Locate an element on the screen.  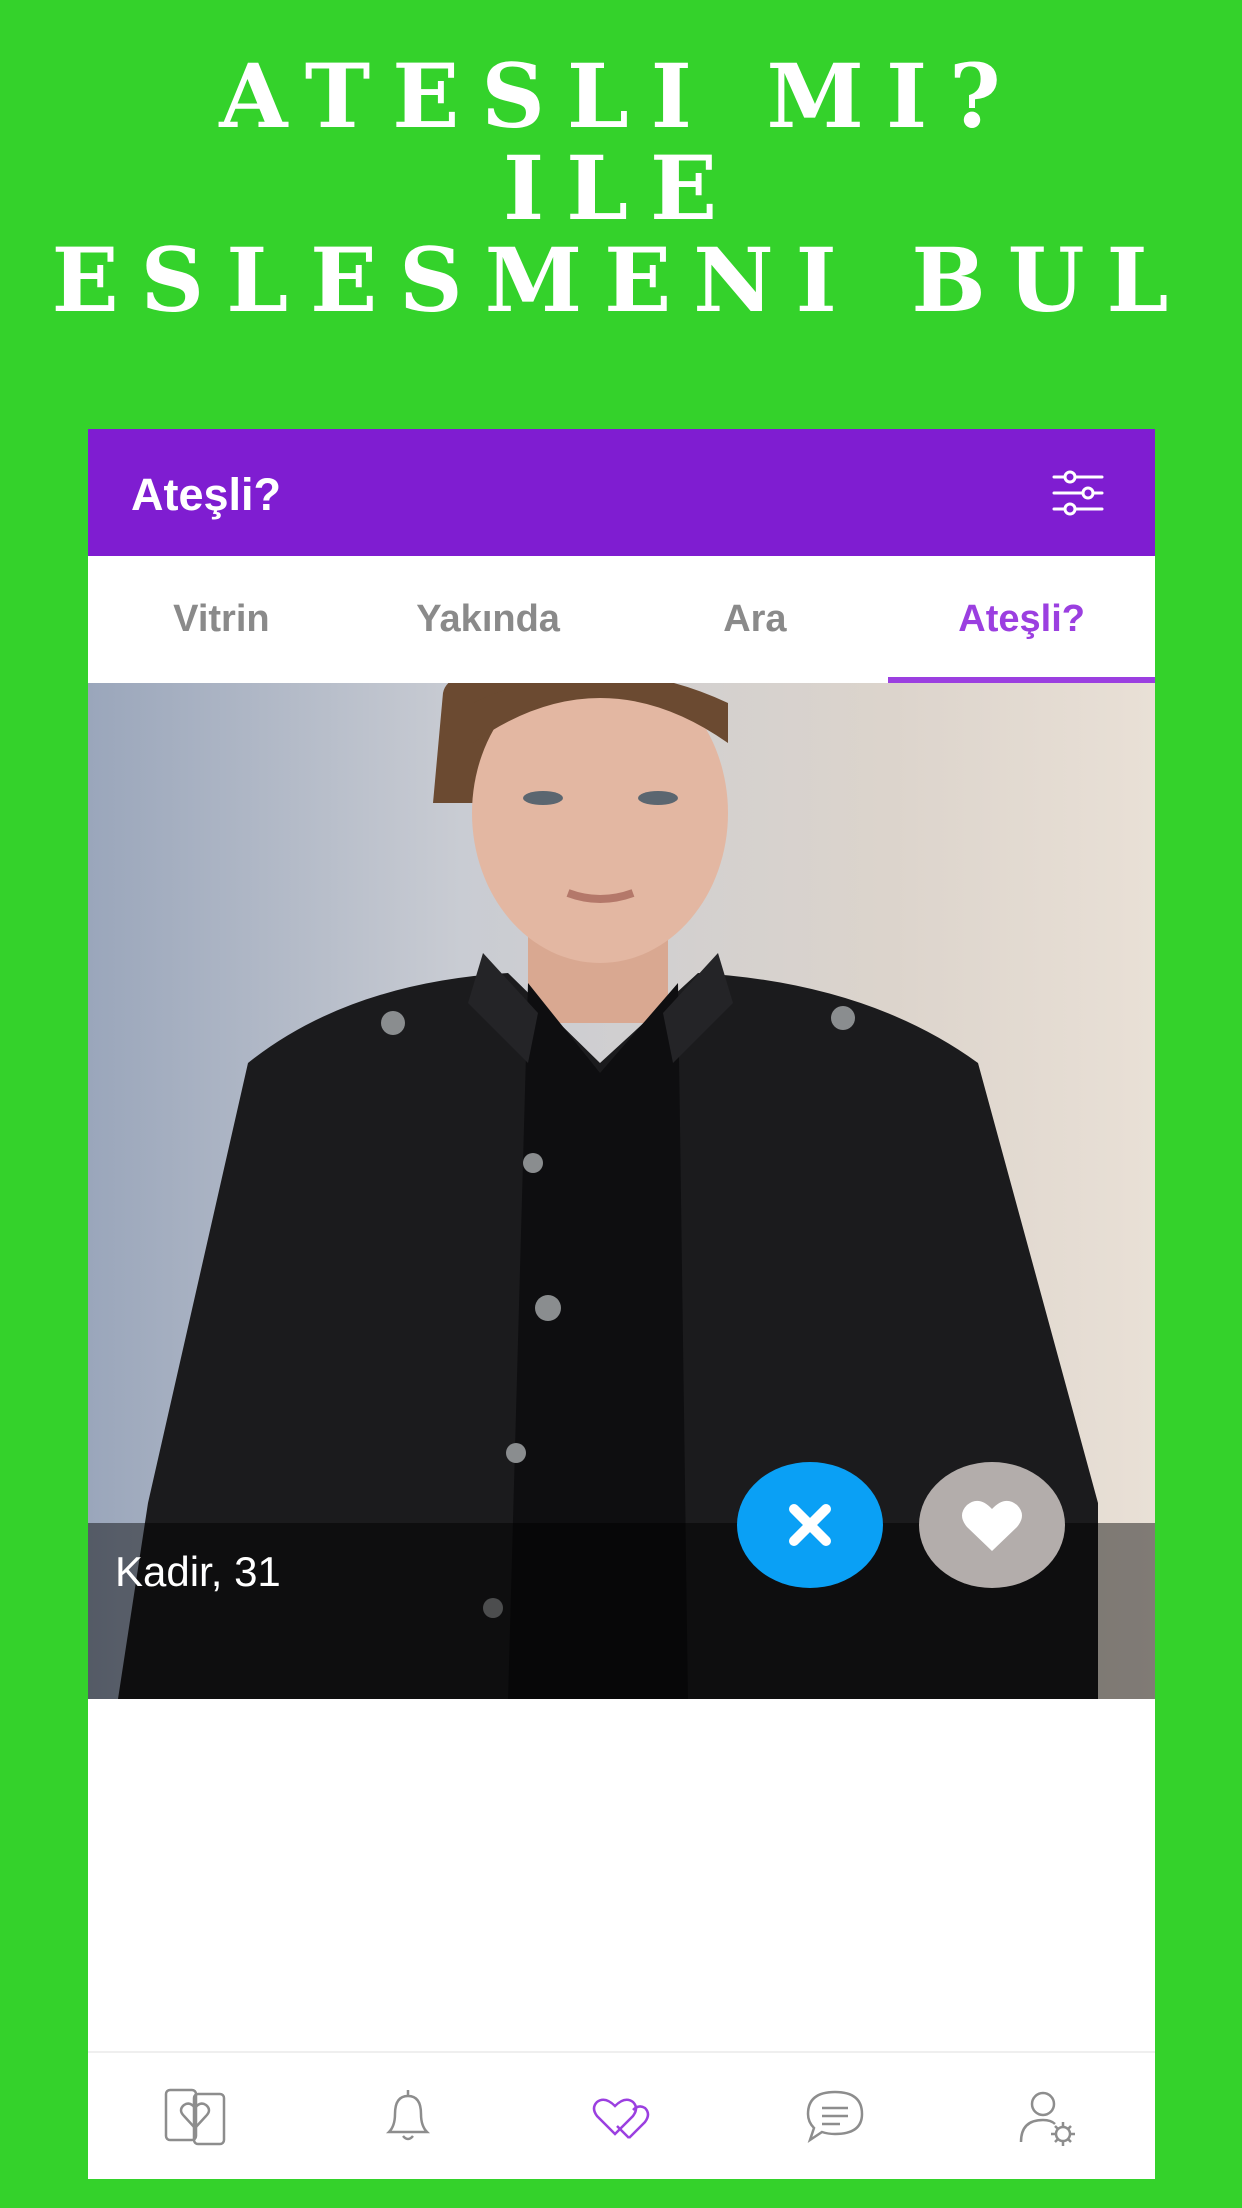
tab-bar: Vitrin Yakında Ara Ateşli? is located at coordinates (621, 619).